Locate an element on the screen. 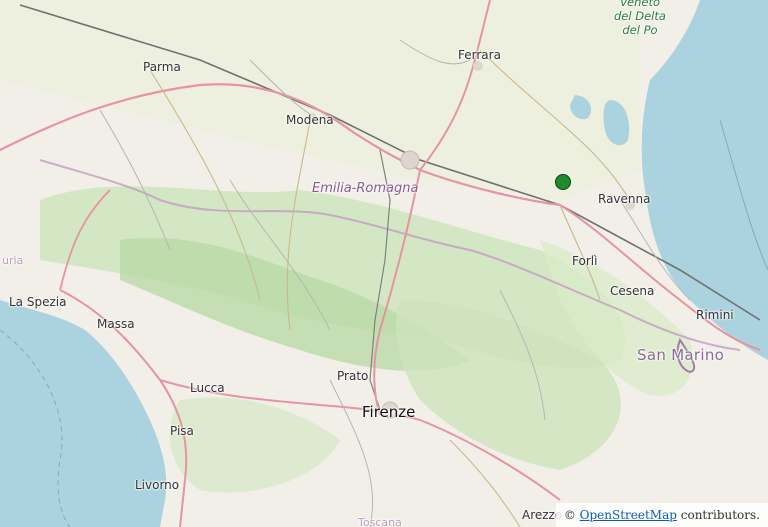  map-label-delta-park: Veneto del Delta del Po is located at coordinates (640, 18).